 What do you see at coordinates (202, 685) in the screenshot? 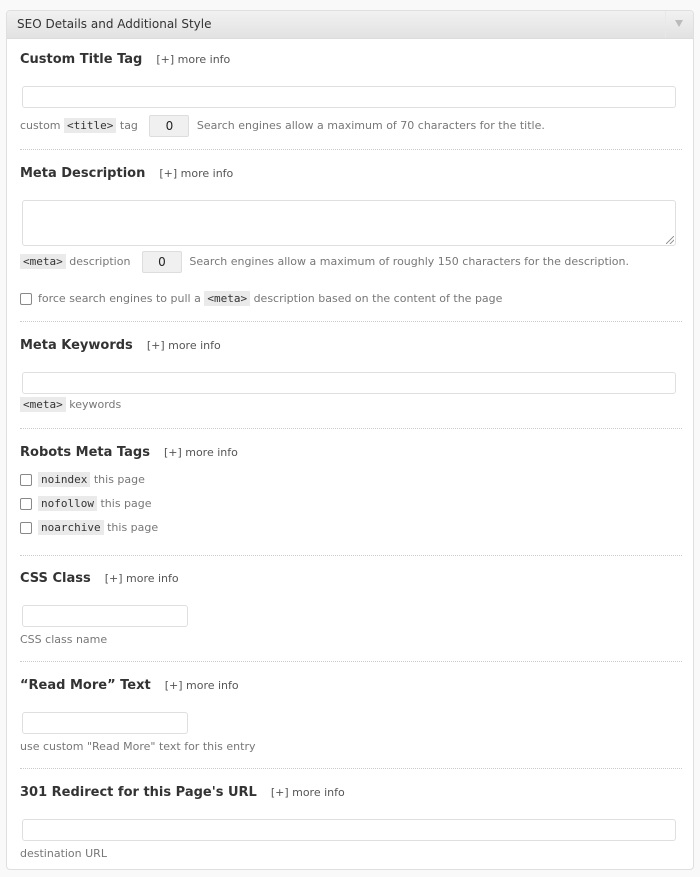
I see `read-more-more-info-link: [+] more info` at bounding box center [202, 685].